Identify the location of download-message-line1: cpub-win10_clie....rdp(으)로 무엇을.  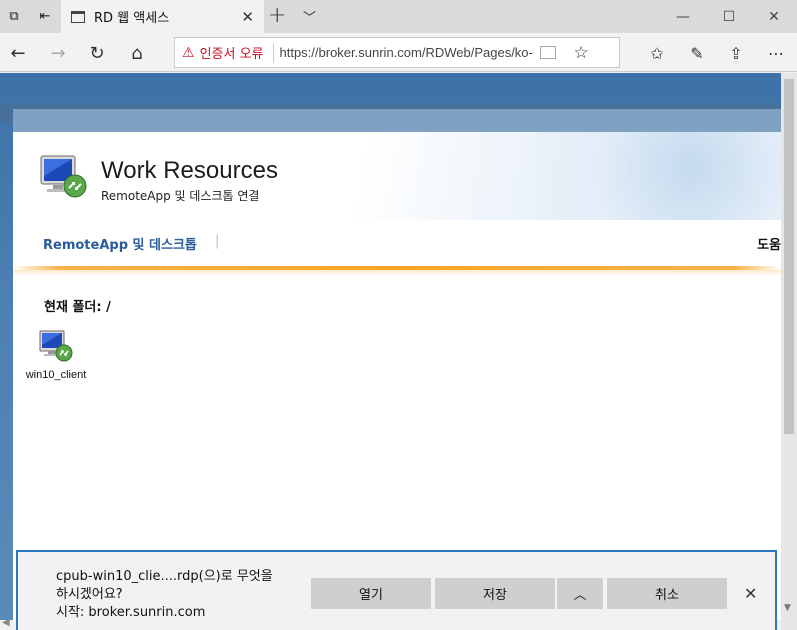
(164, 576).